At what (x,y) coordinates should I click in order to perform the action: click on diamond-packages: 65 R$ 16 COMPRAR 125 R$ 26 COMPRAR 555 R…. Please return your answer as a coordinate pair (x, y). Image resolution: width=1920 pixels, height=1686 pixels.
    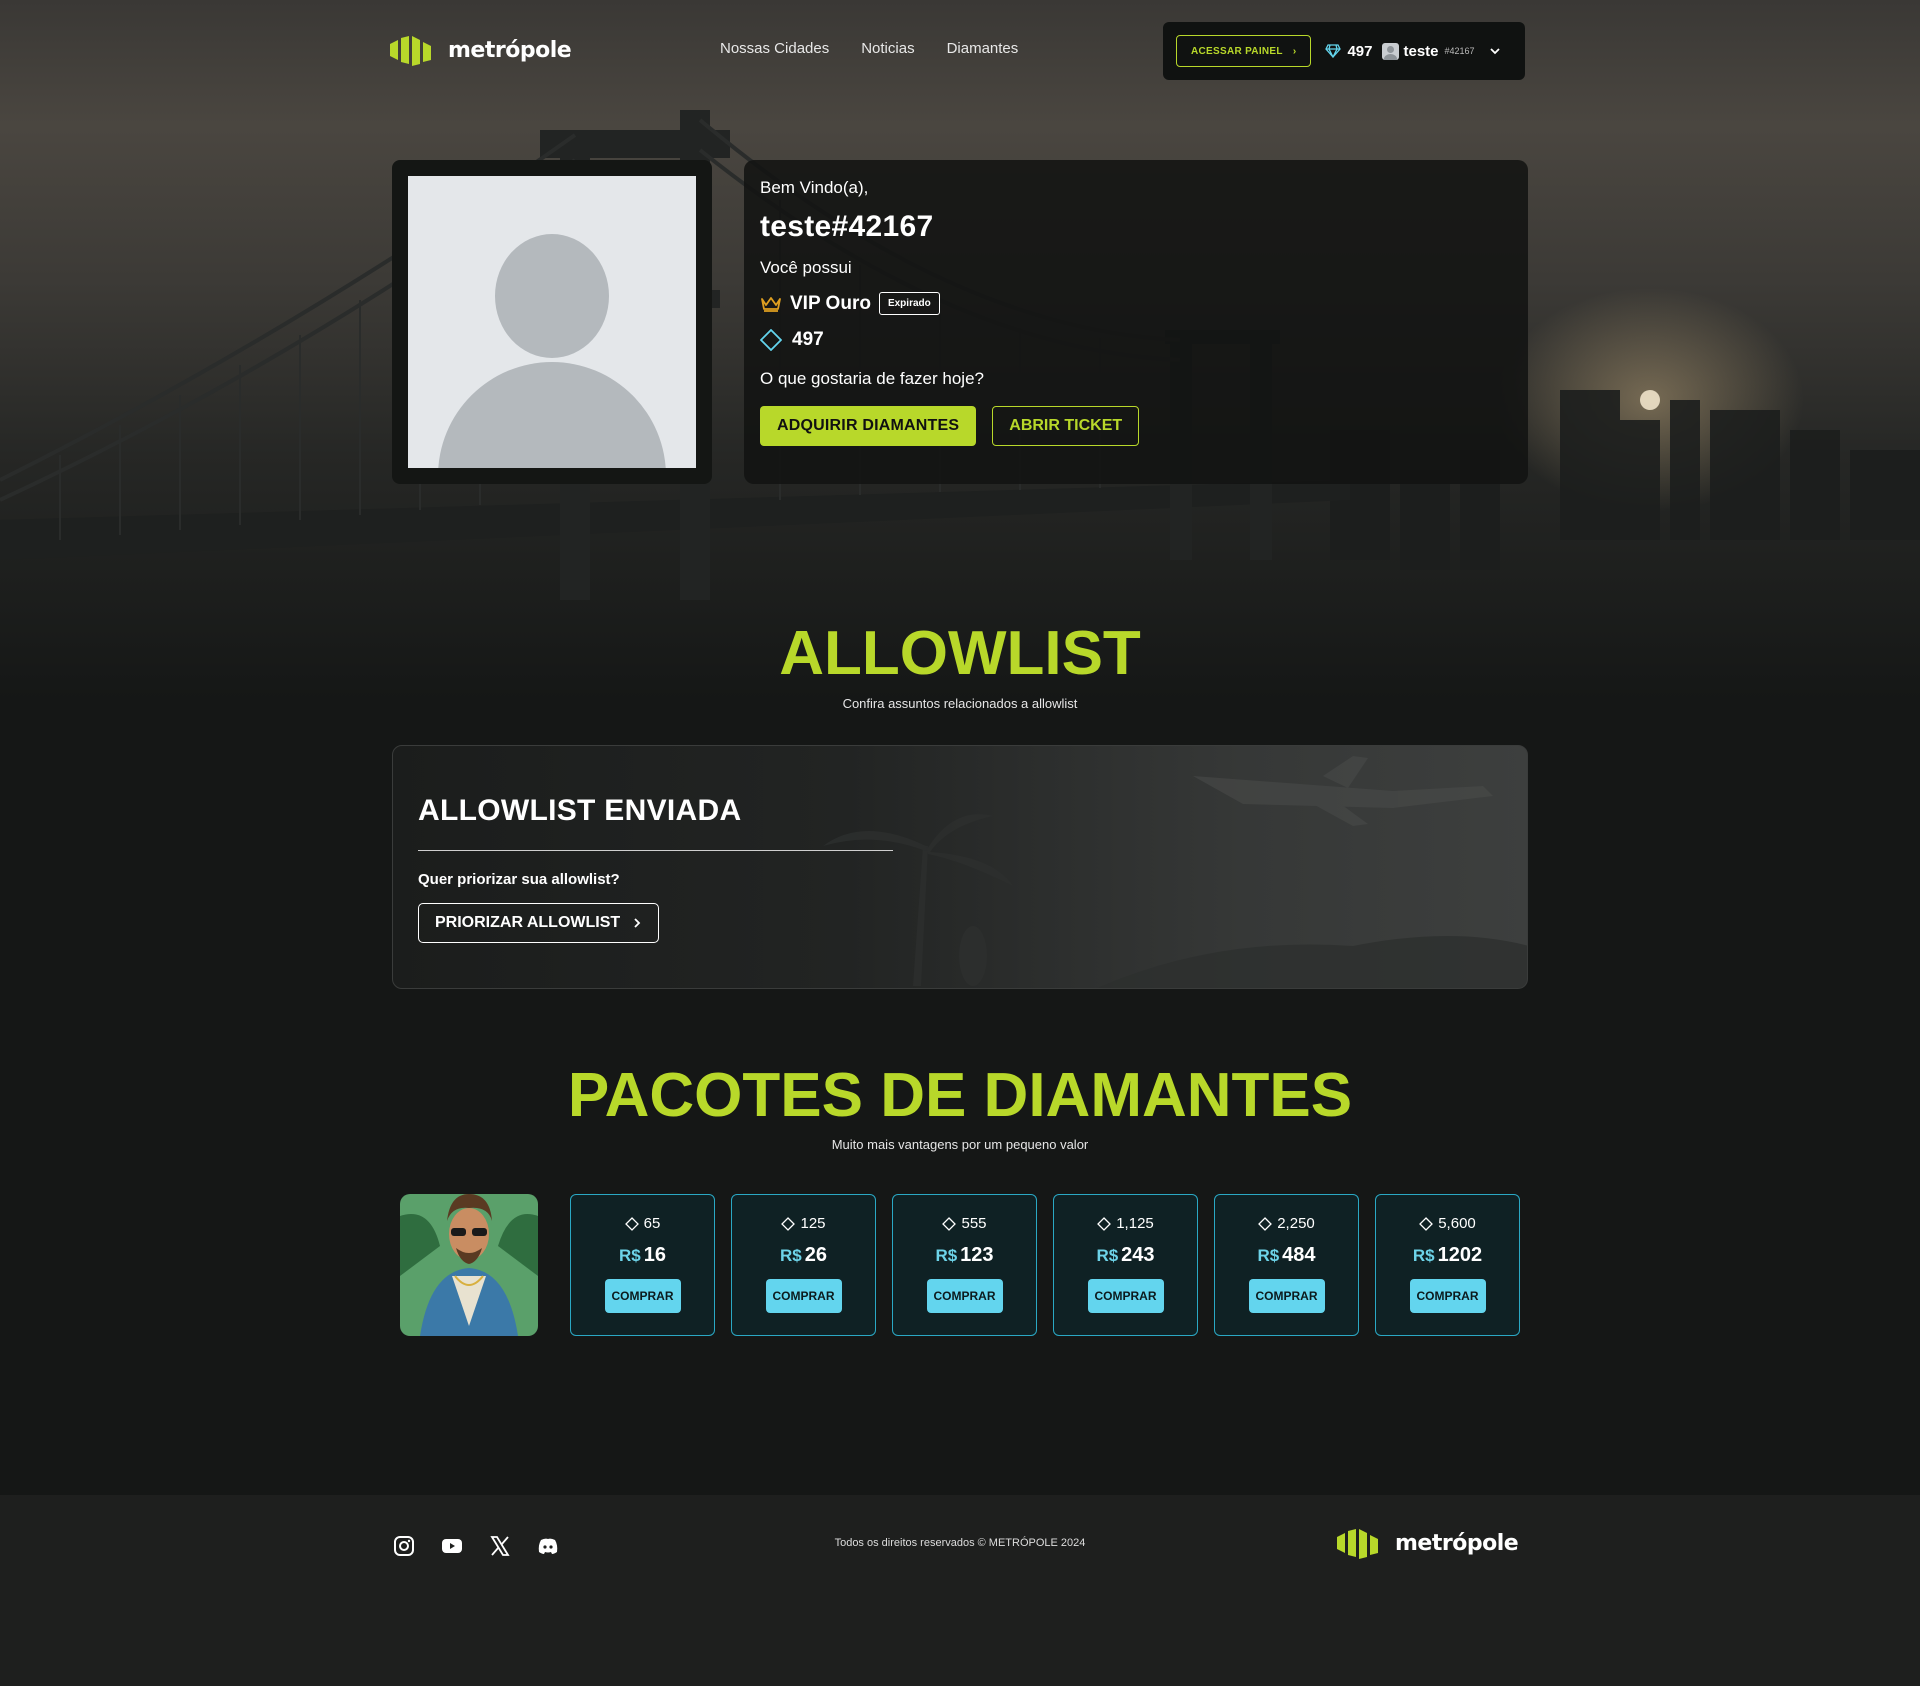
    Looking at the image, I should click on (1045, 1265).